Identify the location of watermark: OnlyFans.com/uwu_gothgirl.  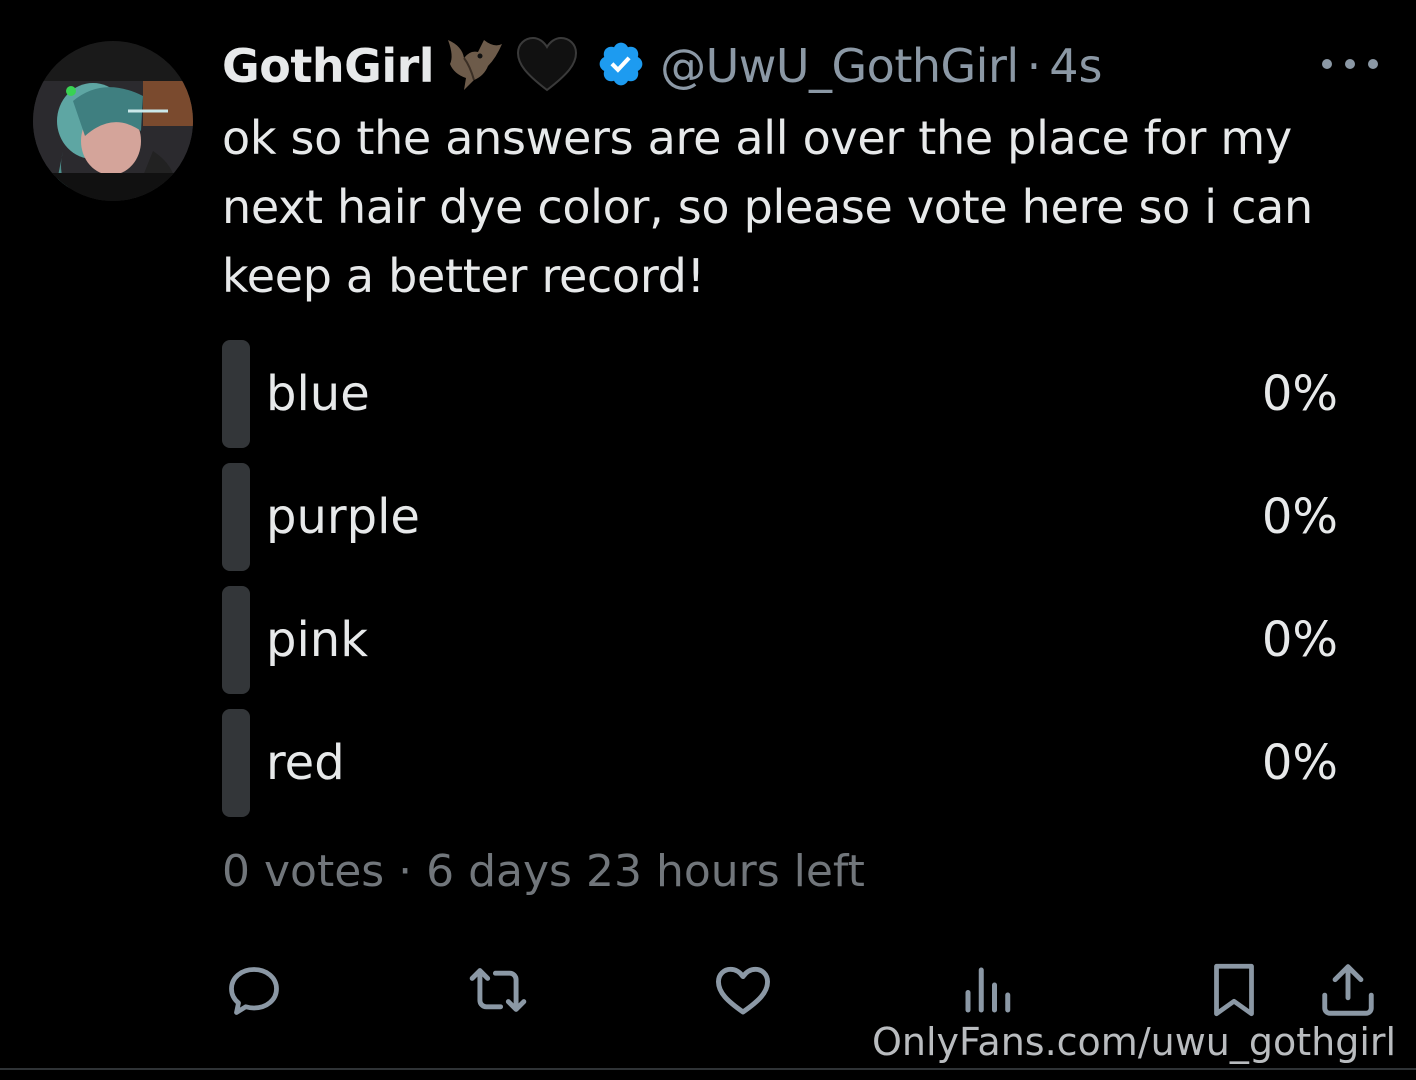
(1134, 1042).